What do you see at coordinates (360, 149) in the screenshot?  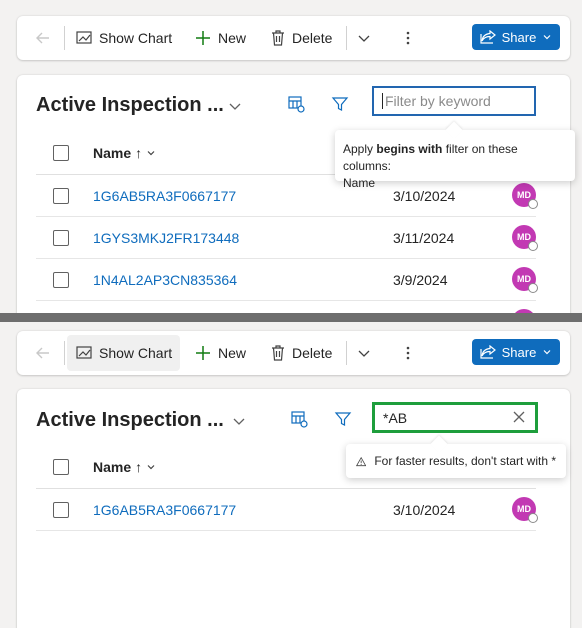 I see `tooltip-prefix: Apply` at bounding box center [360, 149].